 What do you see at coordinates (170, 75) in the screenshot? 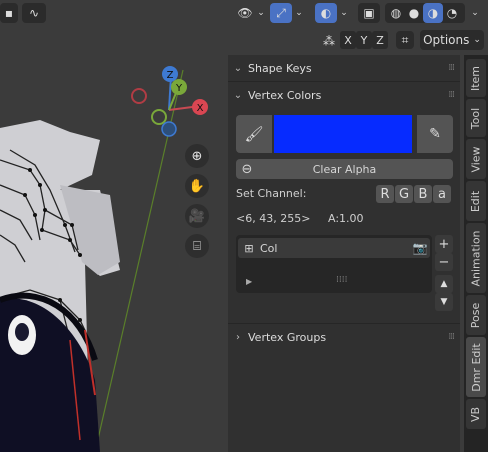
I see `gizmo-z-label: Z` at bounding box center [170, 75].